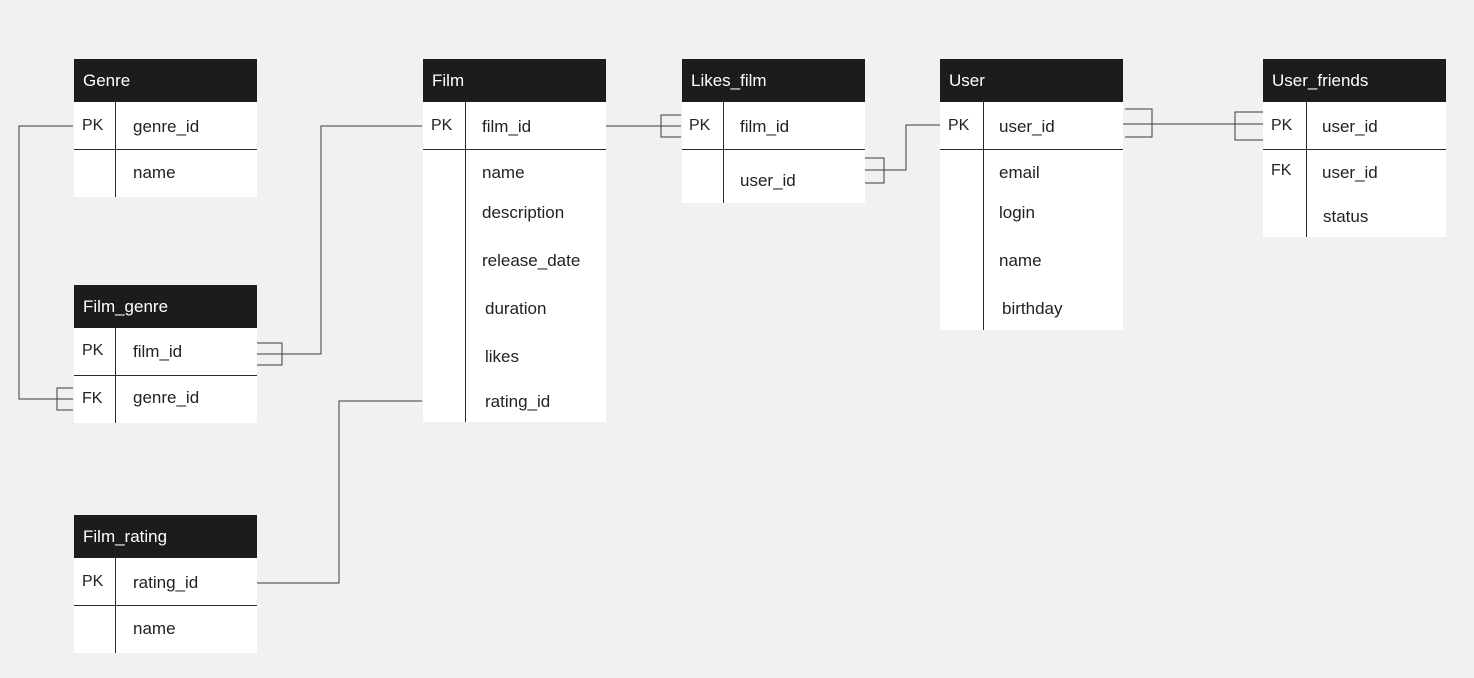 This screenshot has width=1474, height=678. Describe the element at coordinates (523, 212) in the screenshot. I see `field-description: description` at that location.